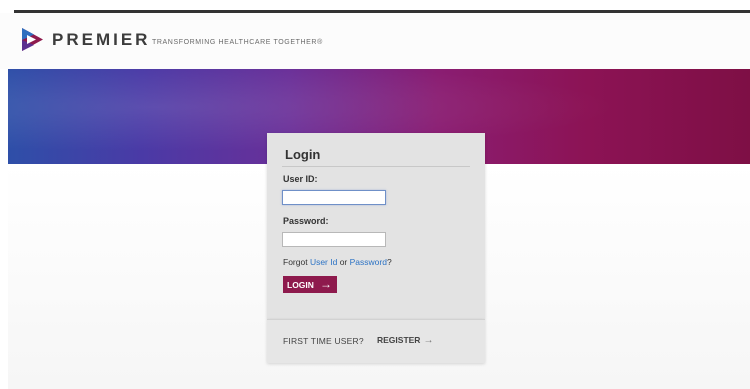 Image resolution: width=750 pixels, height=389 pixels. I want to click on forgot-user-id-link: User Id, so click(323, 262).